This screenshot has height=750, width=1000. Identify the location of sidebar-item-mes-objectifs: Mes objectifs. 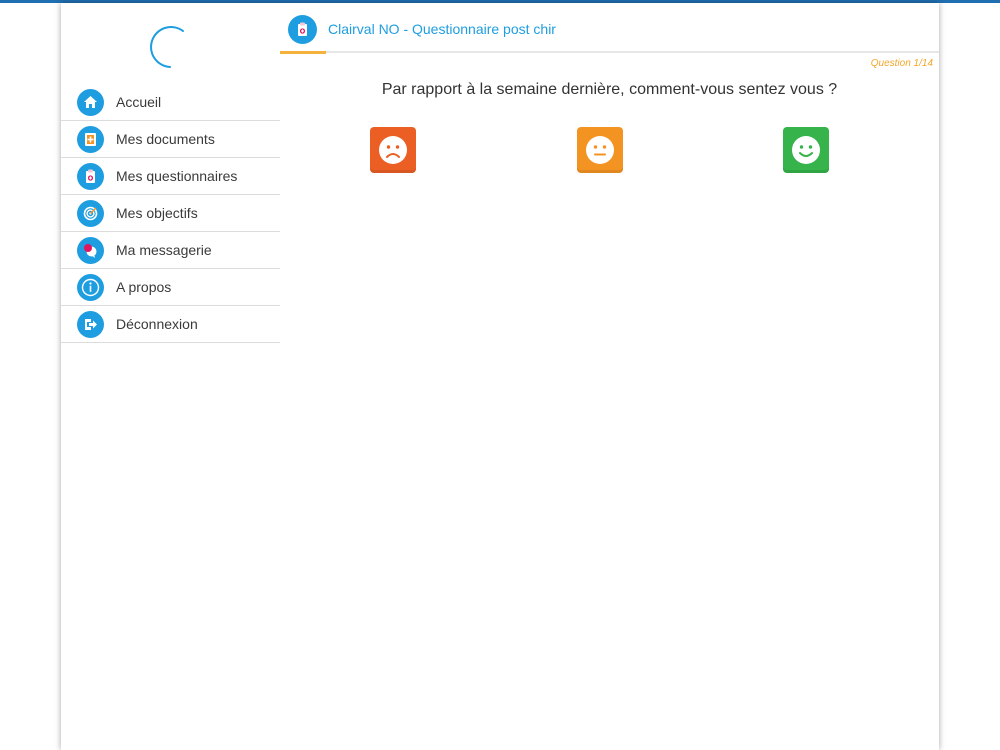
(170, 213).